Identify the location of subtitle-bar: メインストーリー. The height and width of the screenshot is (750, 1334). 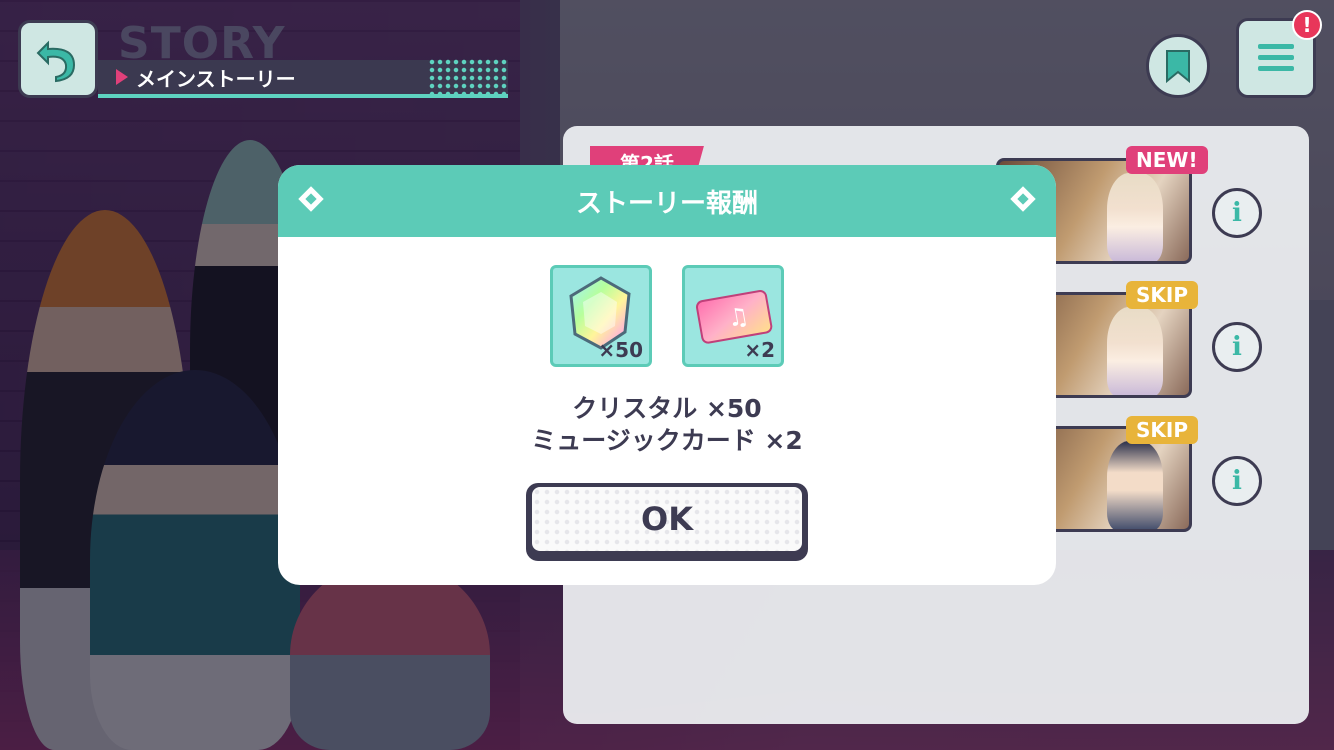
(303, 78).